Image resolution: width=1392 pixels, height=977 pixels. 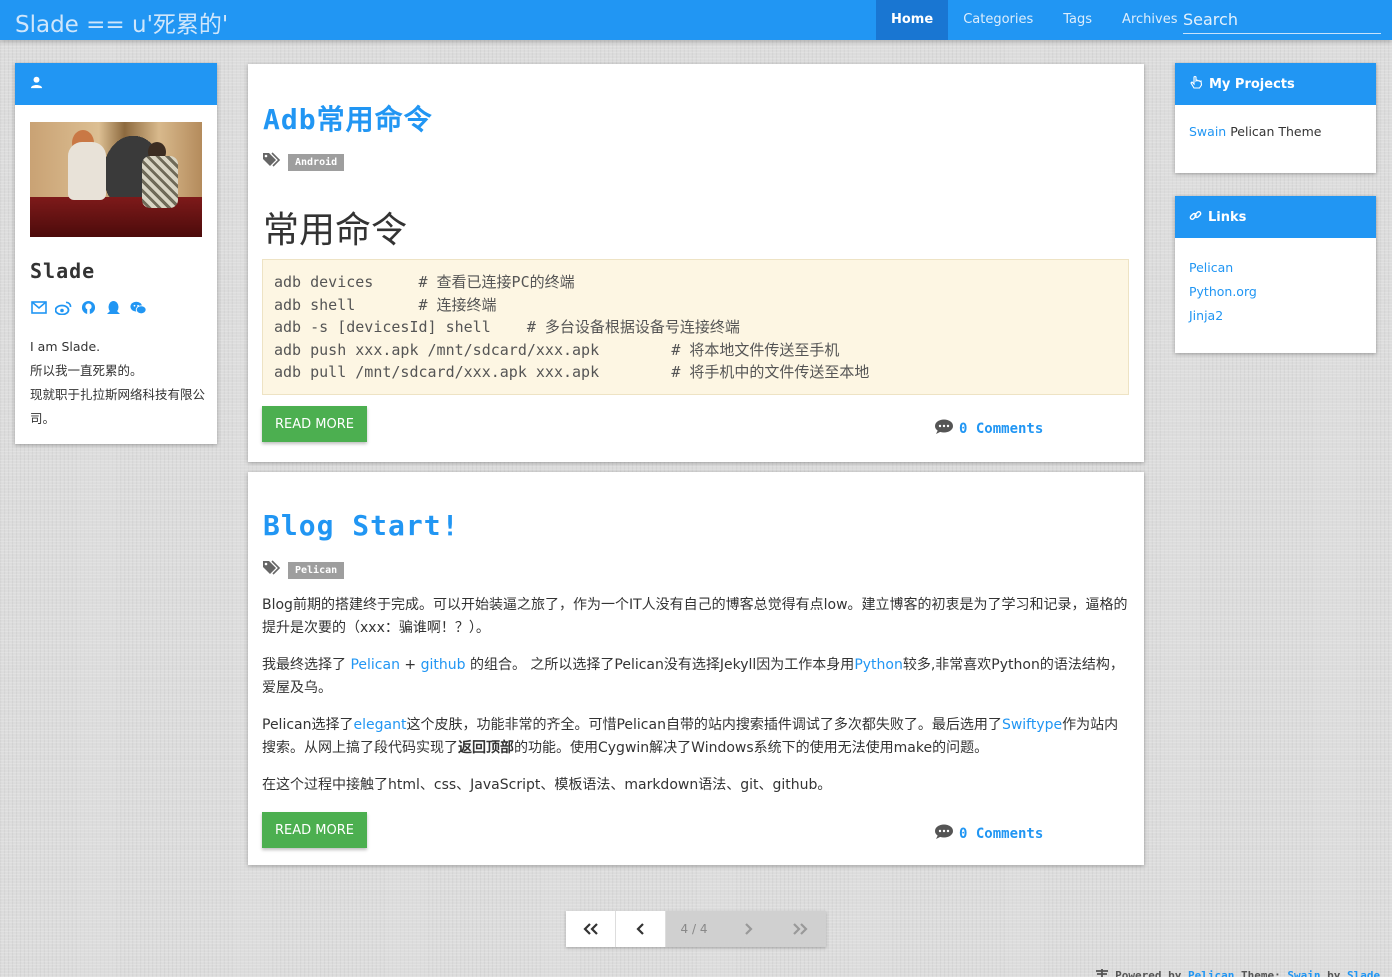 What do you see at coordinates (385, 304) in the screenshot?
I see `code-line: adb shell # 连接终端` at bounding box center [385, 304].